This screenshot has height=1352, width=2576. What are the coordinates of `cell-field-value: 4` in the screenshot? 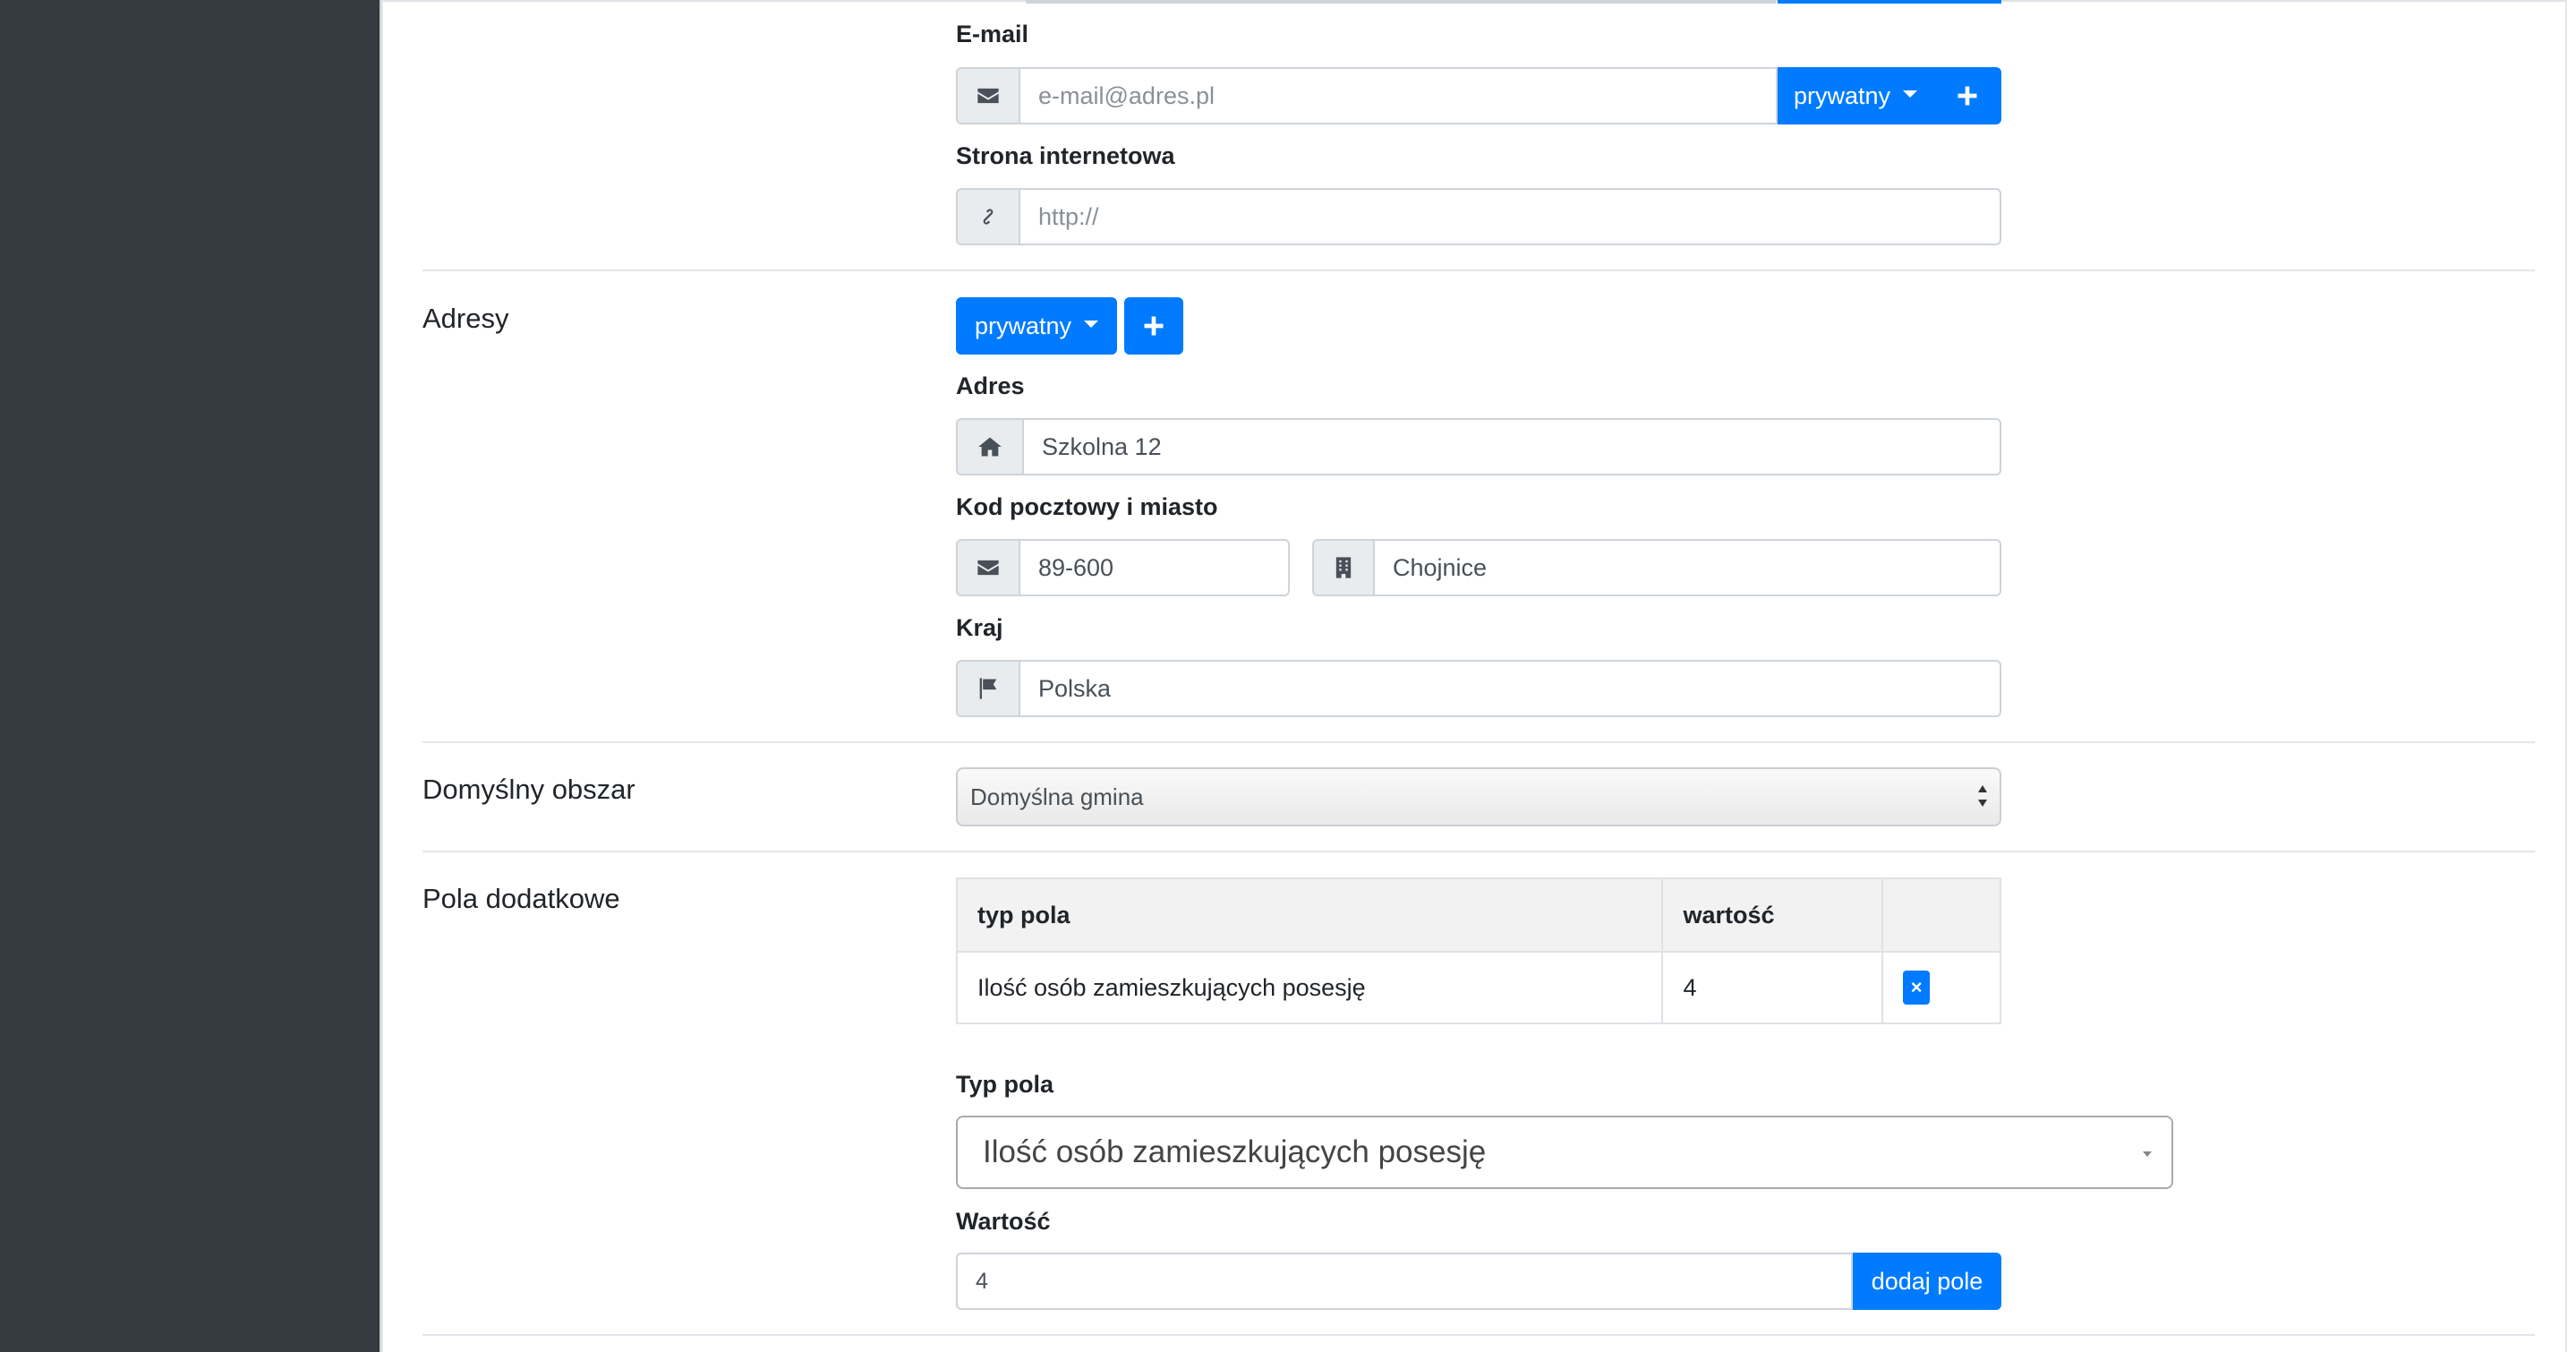 It's located at (1772, 988).